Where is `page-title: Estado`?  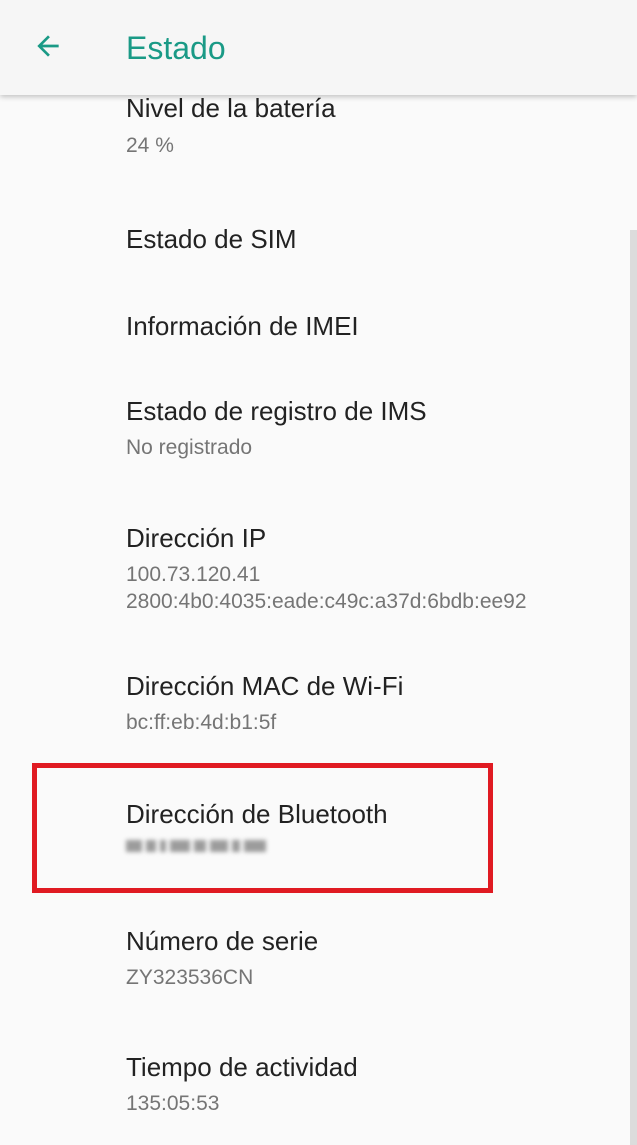 page-title: Estado is located at coordinates (176, 48).